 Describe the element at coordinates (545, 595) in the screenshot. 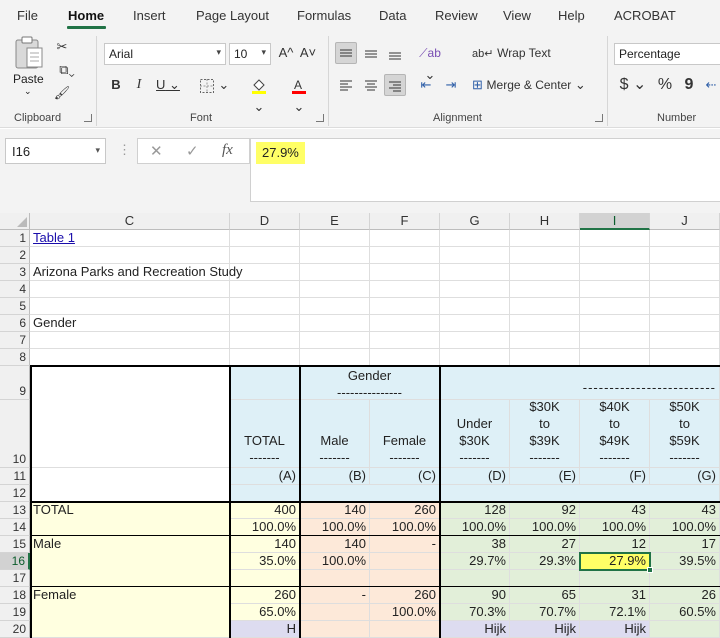

I see `female-count-cell: 65` at that location.